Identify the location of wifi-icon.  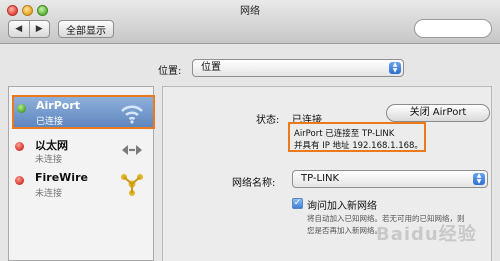
(132, 114).